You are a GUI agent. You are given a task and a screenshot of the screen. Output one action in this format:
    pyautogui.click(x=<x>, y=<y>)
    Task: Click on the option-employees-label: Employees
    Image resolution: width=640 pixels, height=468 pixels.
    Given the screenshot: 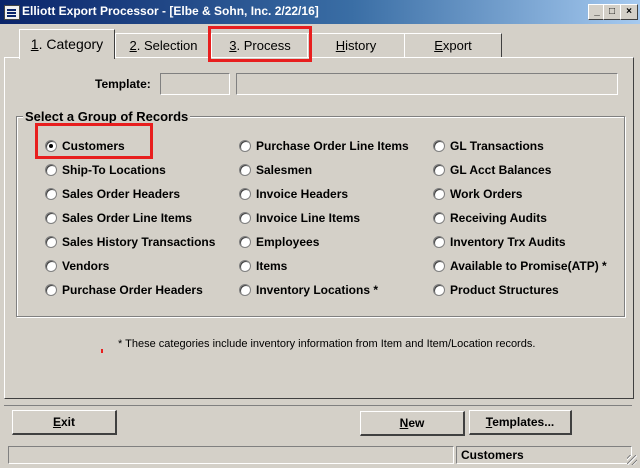 What is the action you would take?
    pyautogui.click(x=287, y=242)
    